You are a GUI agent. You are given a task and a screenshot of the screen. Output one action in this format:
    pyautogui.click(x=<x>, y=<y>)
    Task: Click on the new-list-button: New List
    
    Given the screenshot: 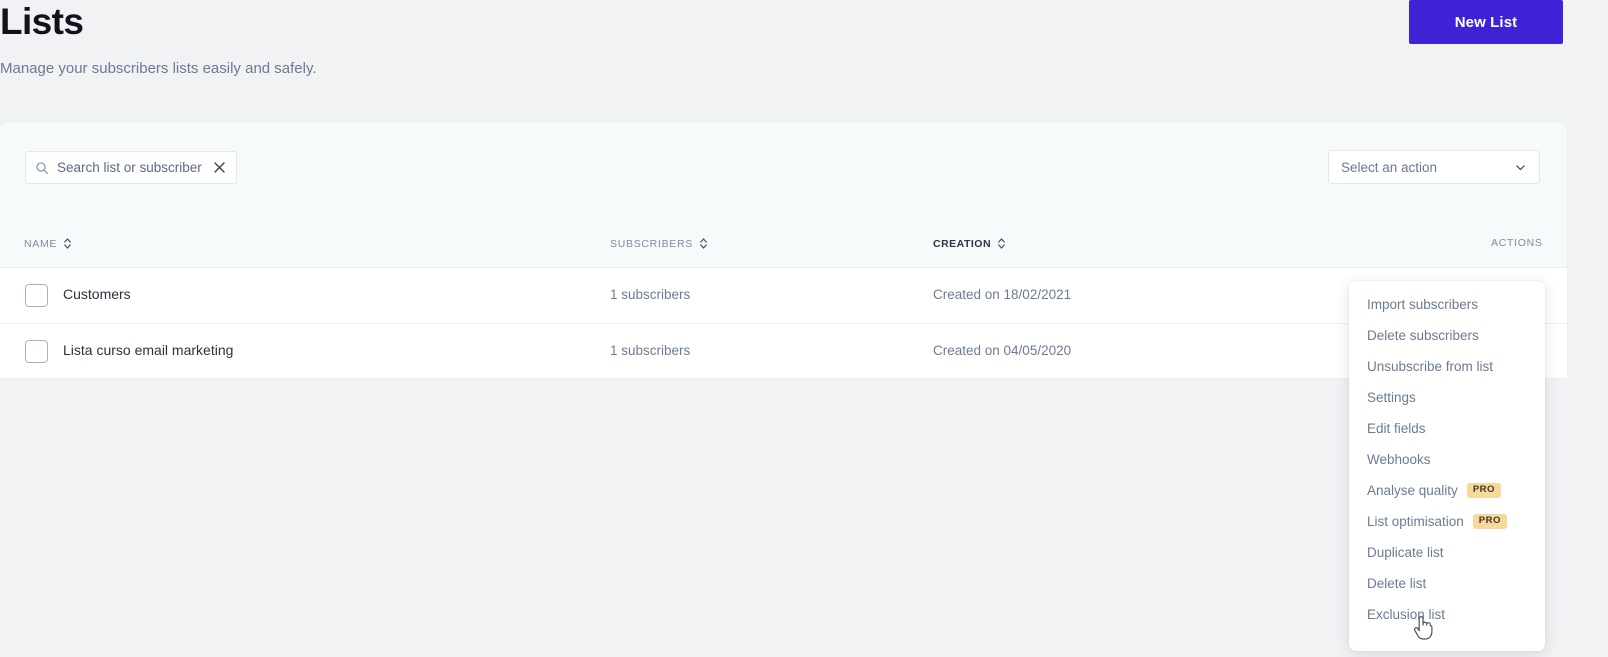 What is the action you would take?
    pyautogui.click(x=1486, y=22)
    